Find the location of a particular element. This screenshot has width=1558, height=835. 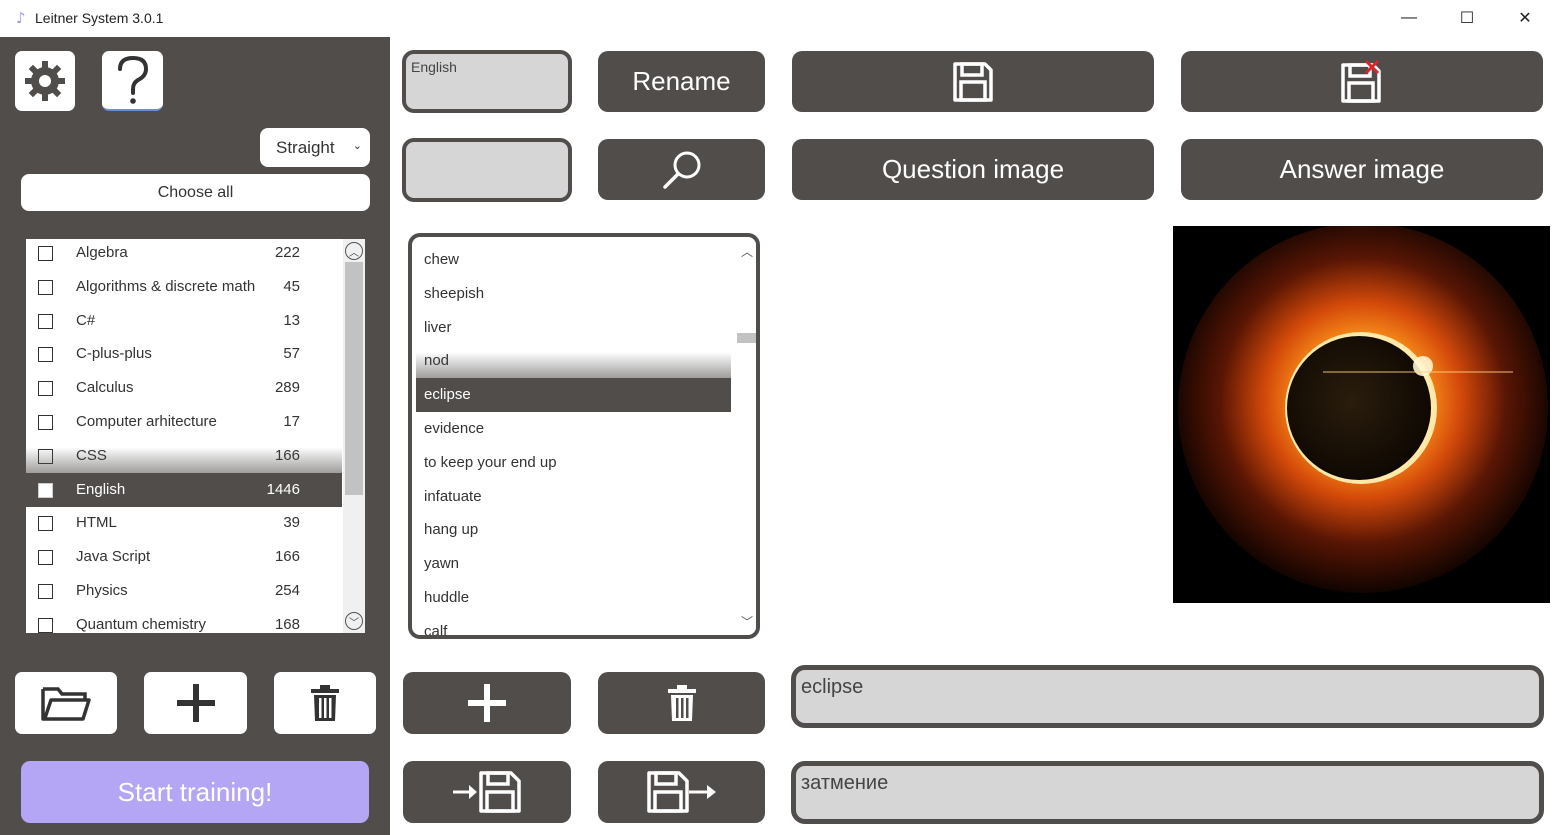

category-count: 222 is located at coordinates (287, 252).